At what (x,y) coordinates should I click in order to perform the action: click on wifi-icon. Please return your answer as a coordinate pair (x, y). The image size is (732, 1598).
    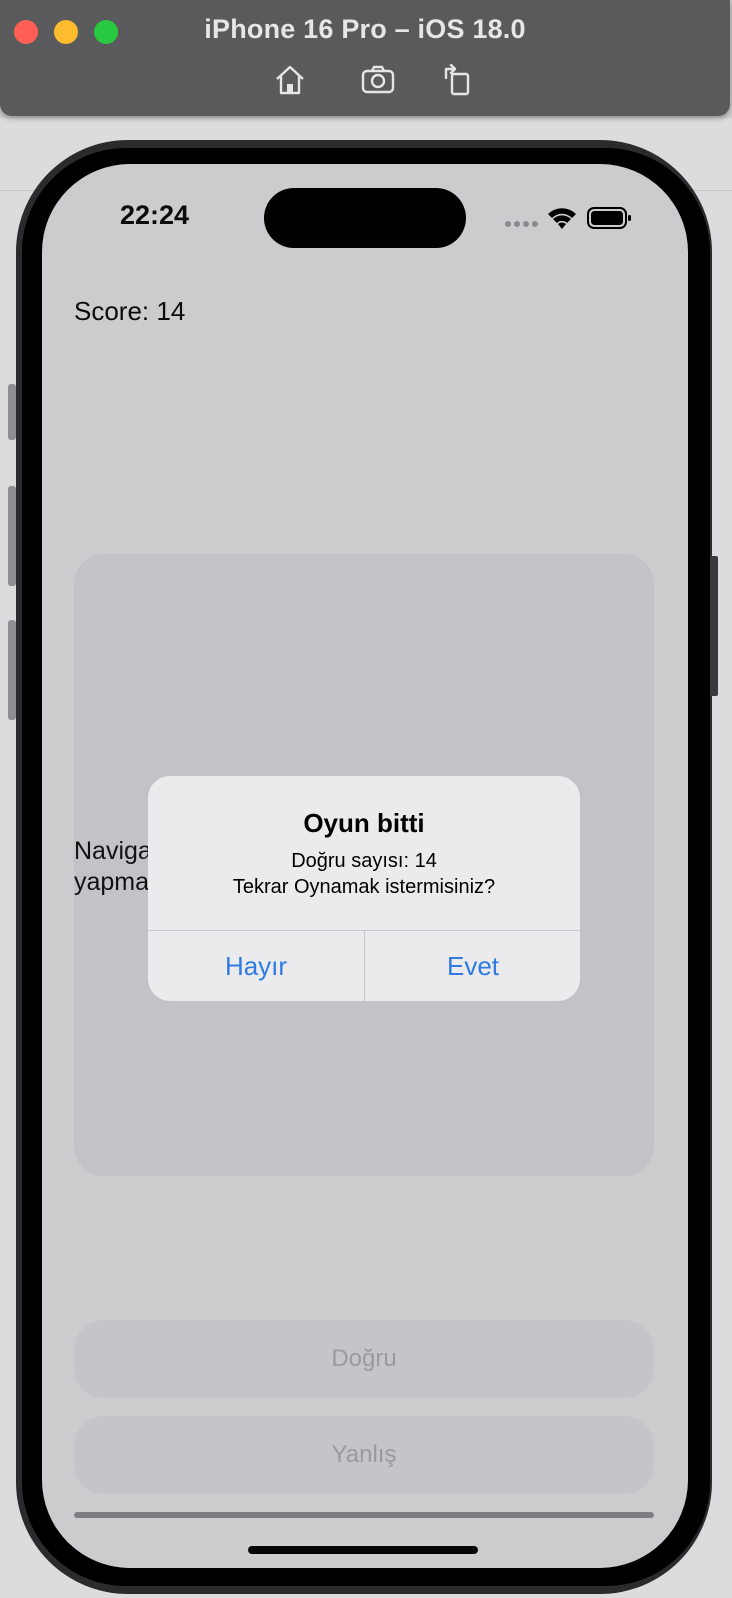
    Looking at the image, I should click on (562, 218).